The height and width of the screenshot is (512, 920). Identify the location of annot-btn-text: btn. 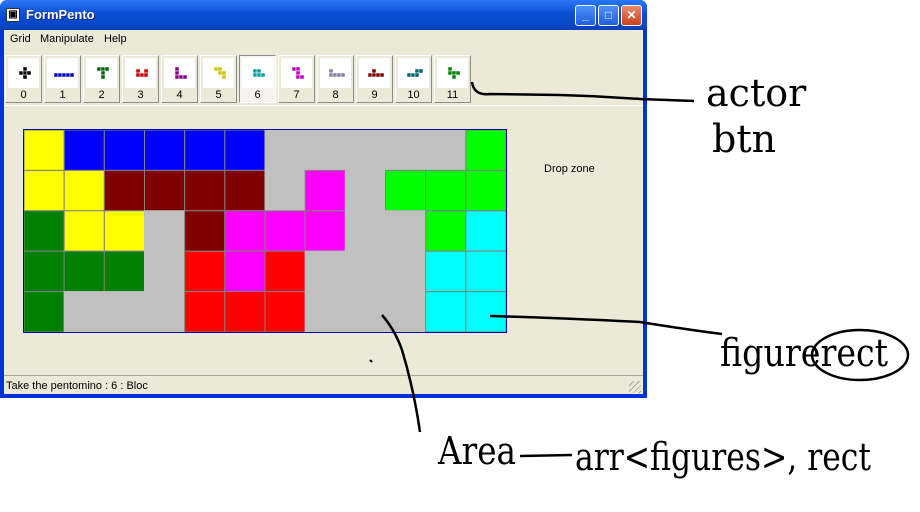
(744, 139).